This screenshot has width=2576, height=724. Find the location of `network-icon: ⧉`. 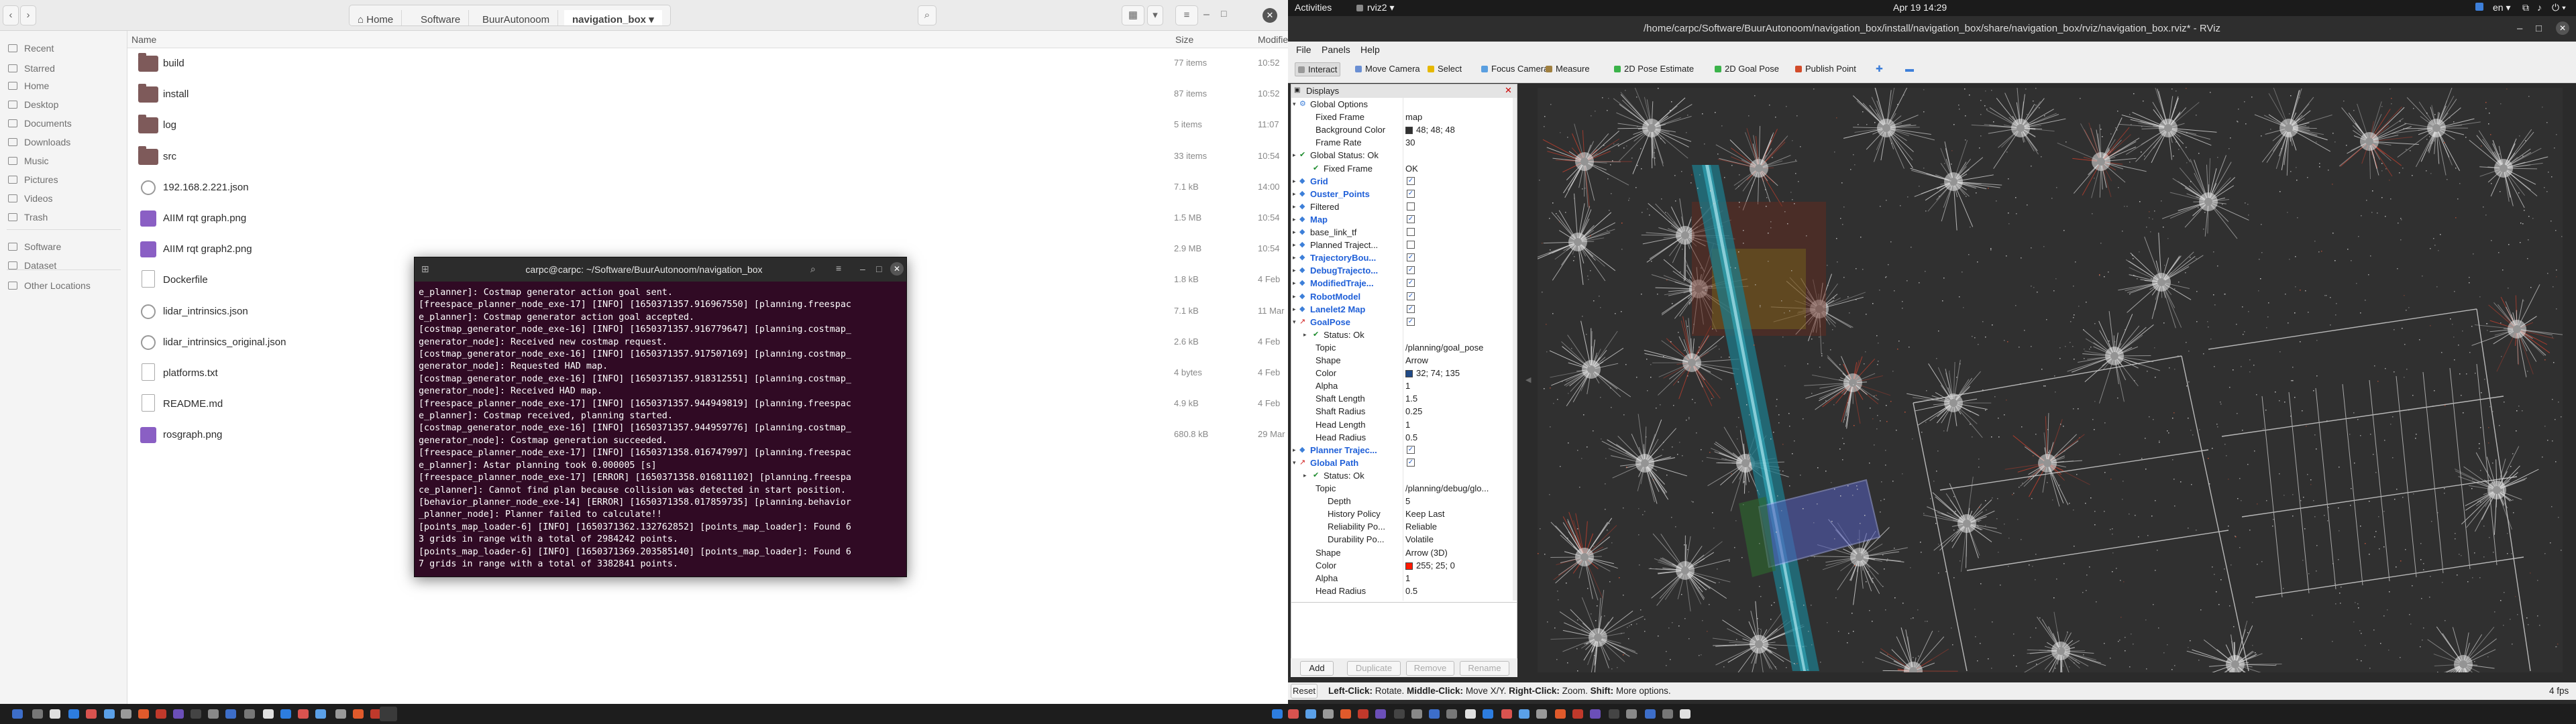

network-icon: ⧉ is located at coordinates (2525, 7).